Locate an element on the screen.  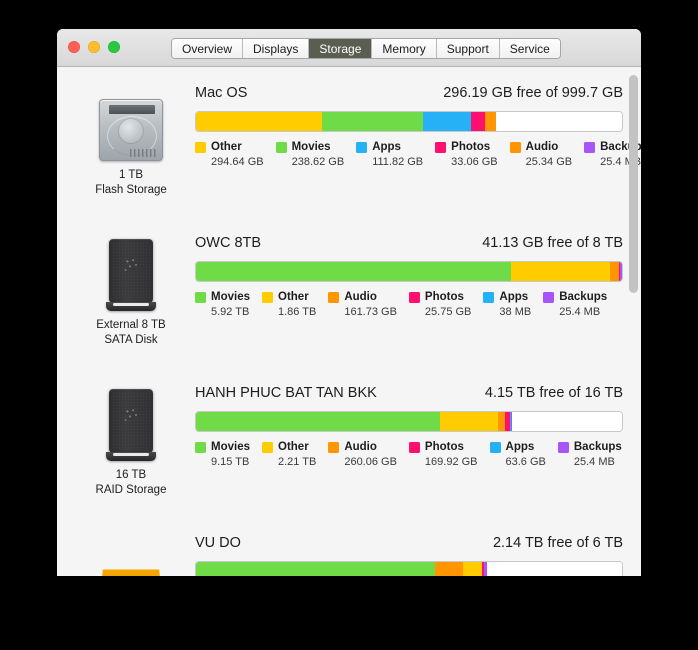
tab-memory: Memory is located at coordinates (404, 48).